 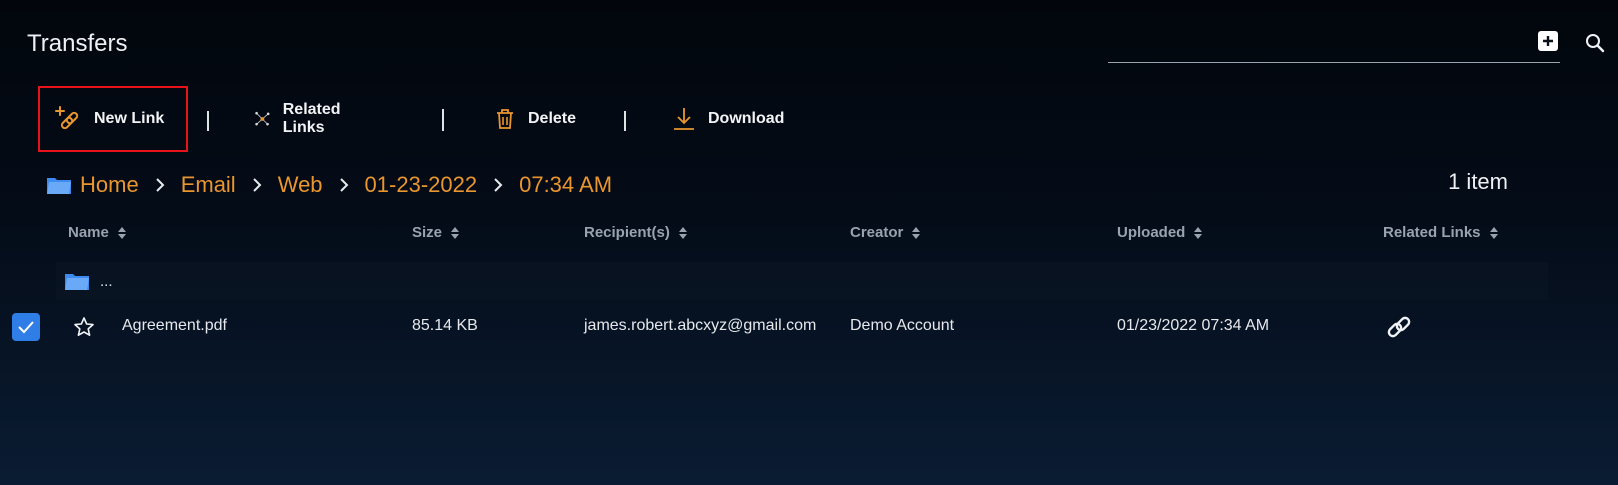 I want to click on download-label: Download, so click(x=746, y=118).